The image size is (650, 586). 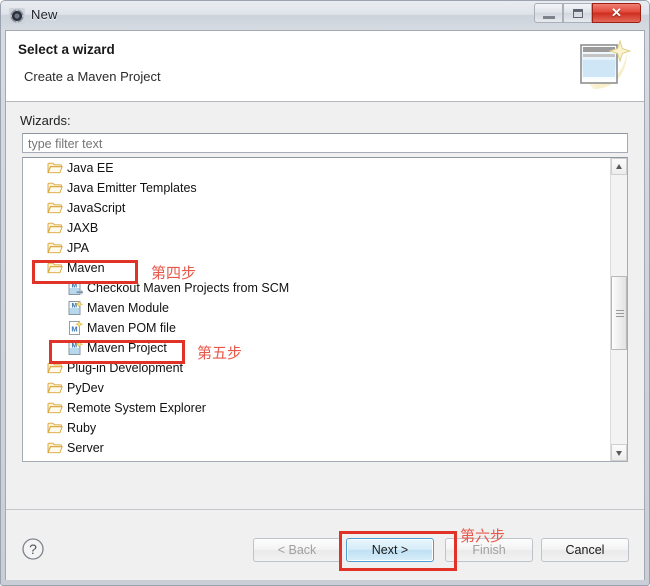 I want to click on tree-item-label: JPA, so click(x=78, y=248).